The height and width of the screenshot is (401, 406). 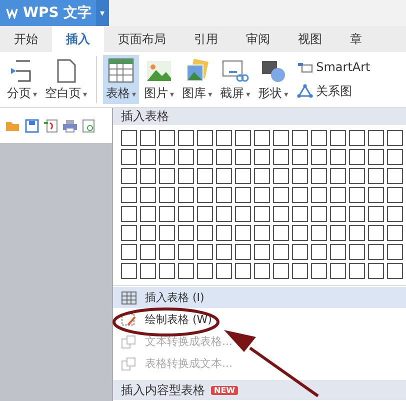 I want to click on ribbon-tab: 引用, so click(x=206, y=39).